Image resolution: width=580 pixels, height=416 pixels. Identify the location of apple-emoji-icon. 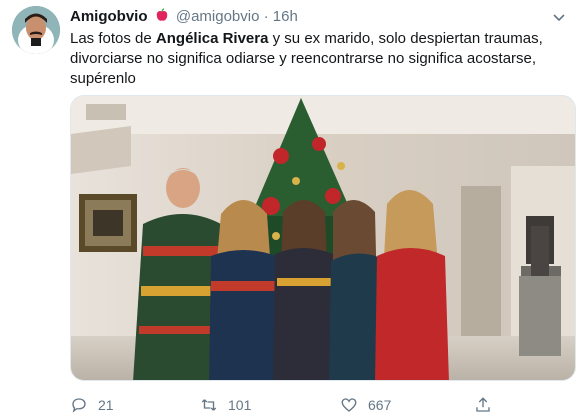
(162, 15).